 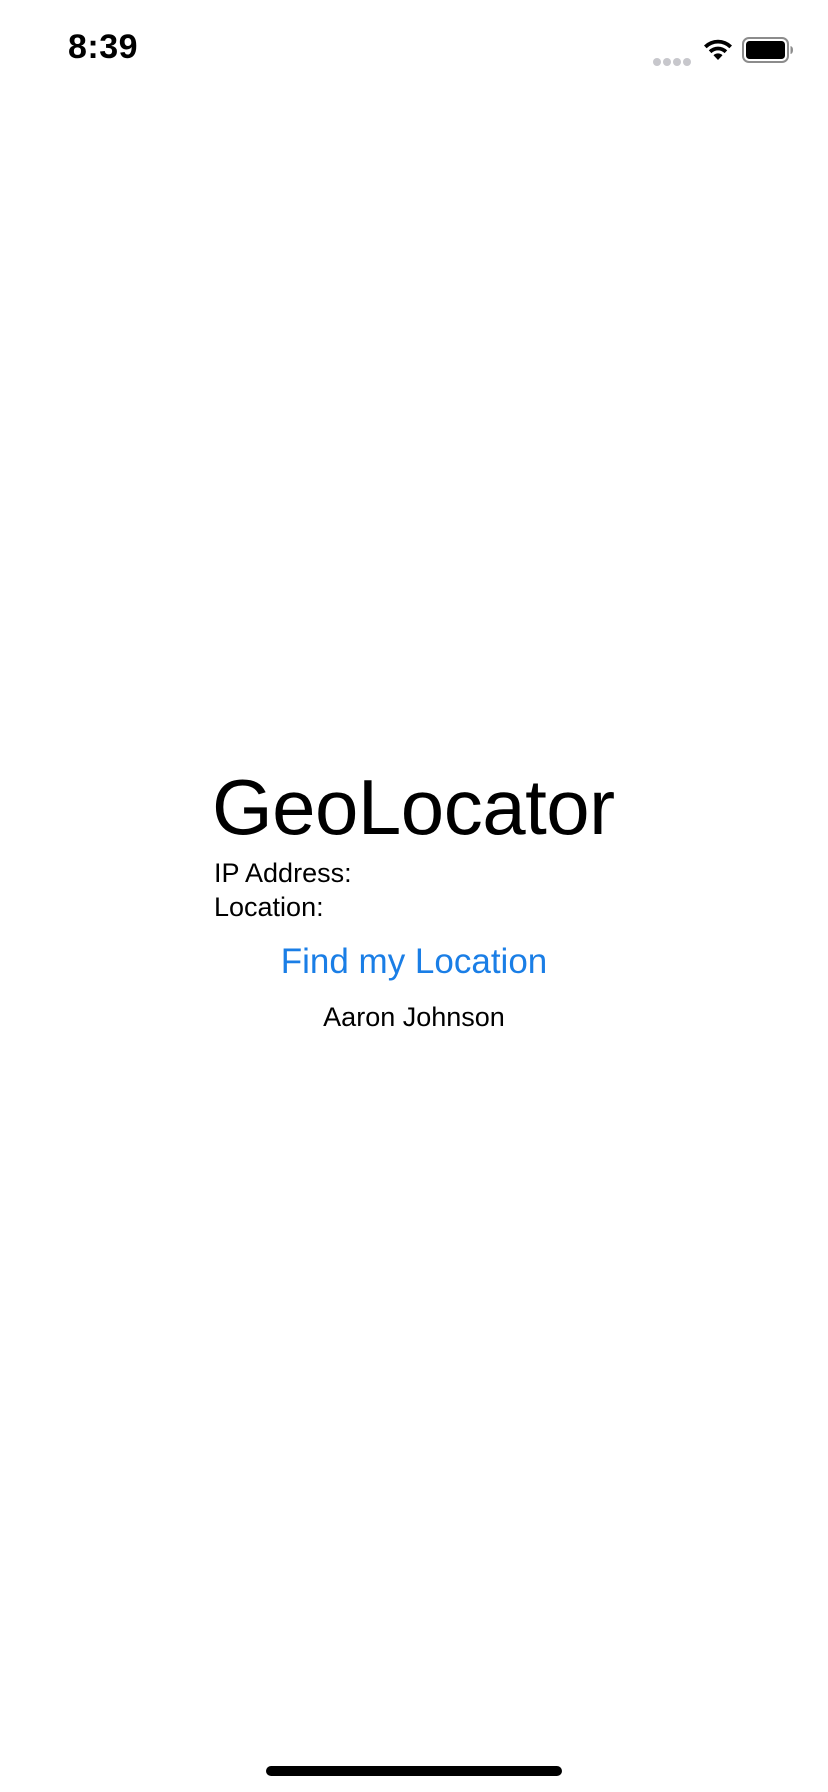 I want to click on app-title: GeoLocator, so click(x=413, y=807).